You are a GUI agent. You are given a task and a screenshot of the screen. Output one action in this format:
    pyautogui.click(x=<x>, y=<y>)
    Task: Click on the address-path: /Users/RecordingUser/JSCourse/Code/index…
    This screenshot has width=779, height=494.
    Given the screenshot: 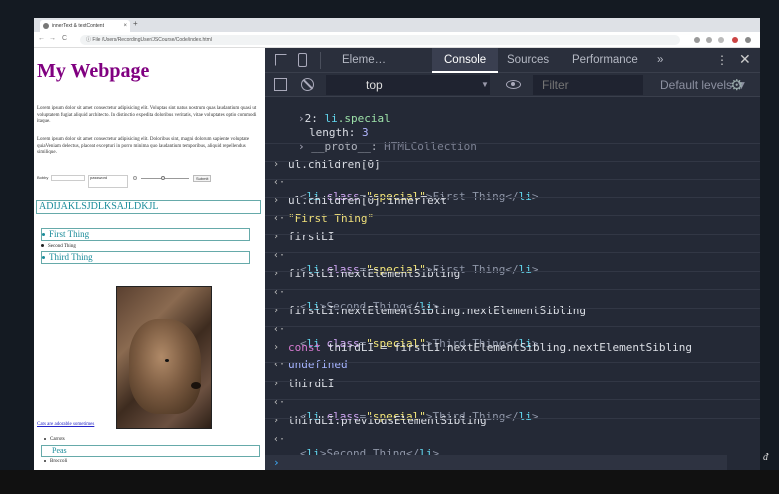 What is the action you would take?
    pyautogui.click(x=156, y=40)
    